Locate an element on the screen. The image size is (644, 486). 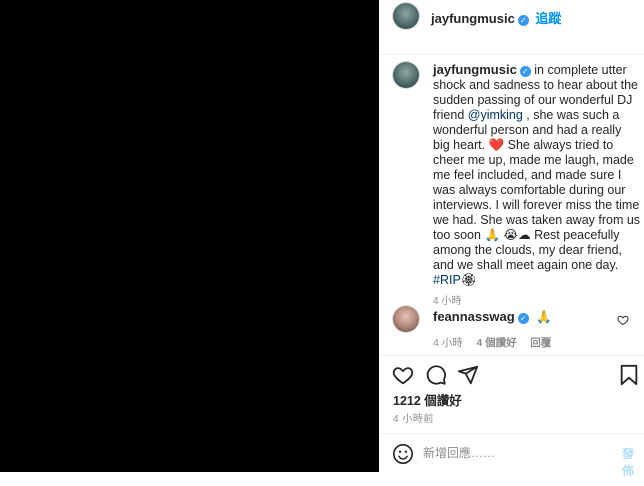
emoji-icon is located at coordinates (403, 455).